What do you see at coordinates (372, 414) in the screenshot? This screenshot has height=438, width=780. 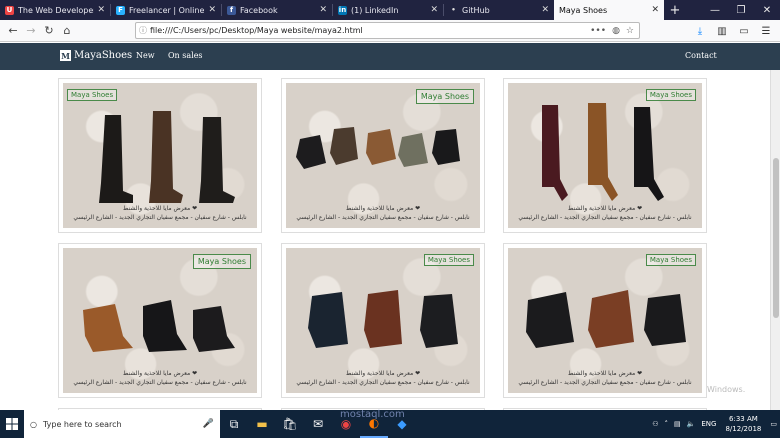 I see `mostaql-watermark: mostaql.com` at bounding box center [372, 414].